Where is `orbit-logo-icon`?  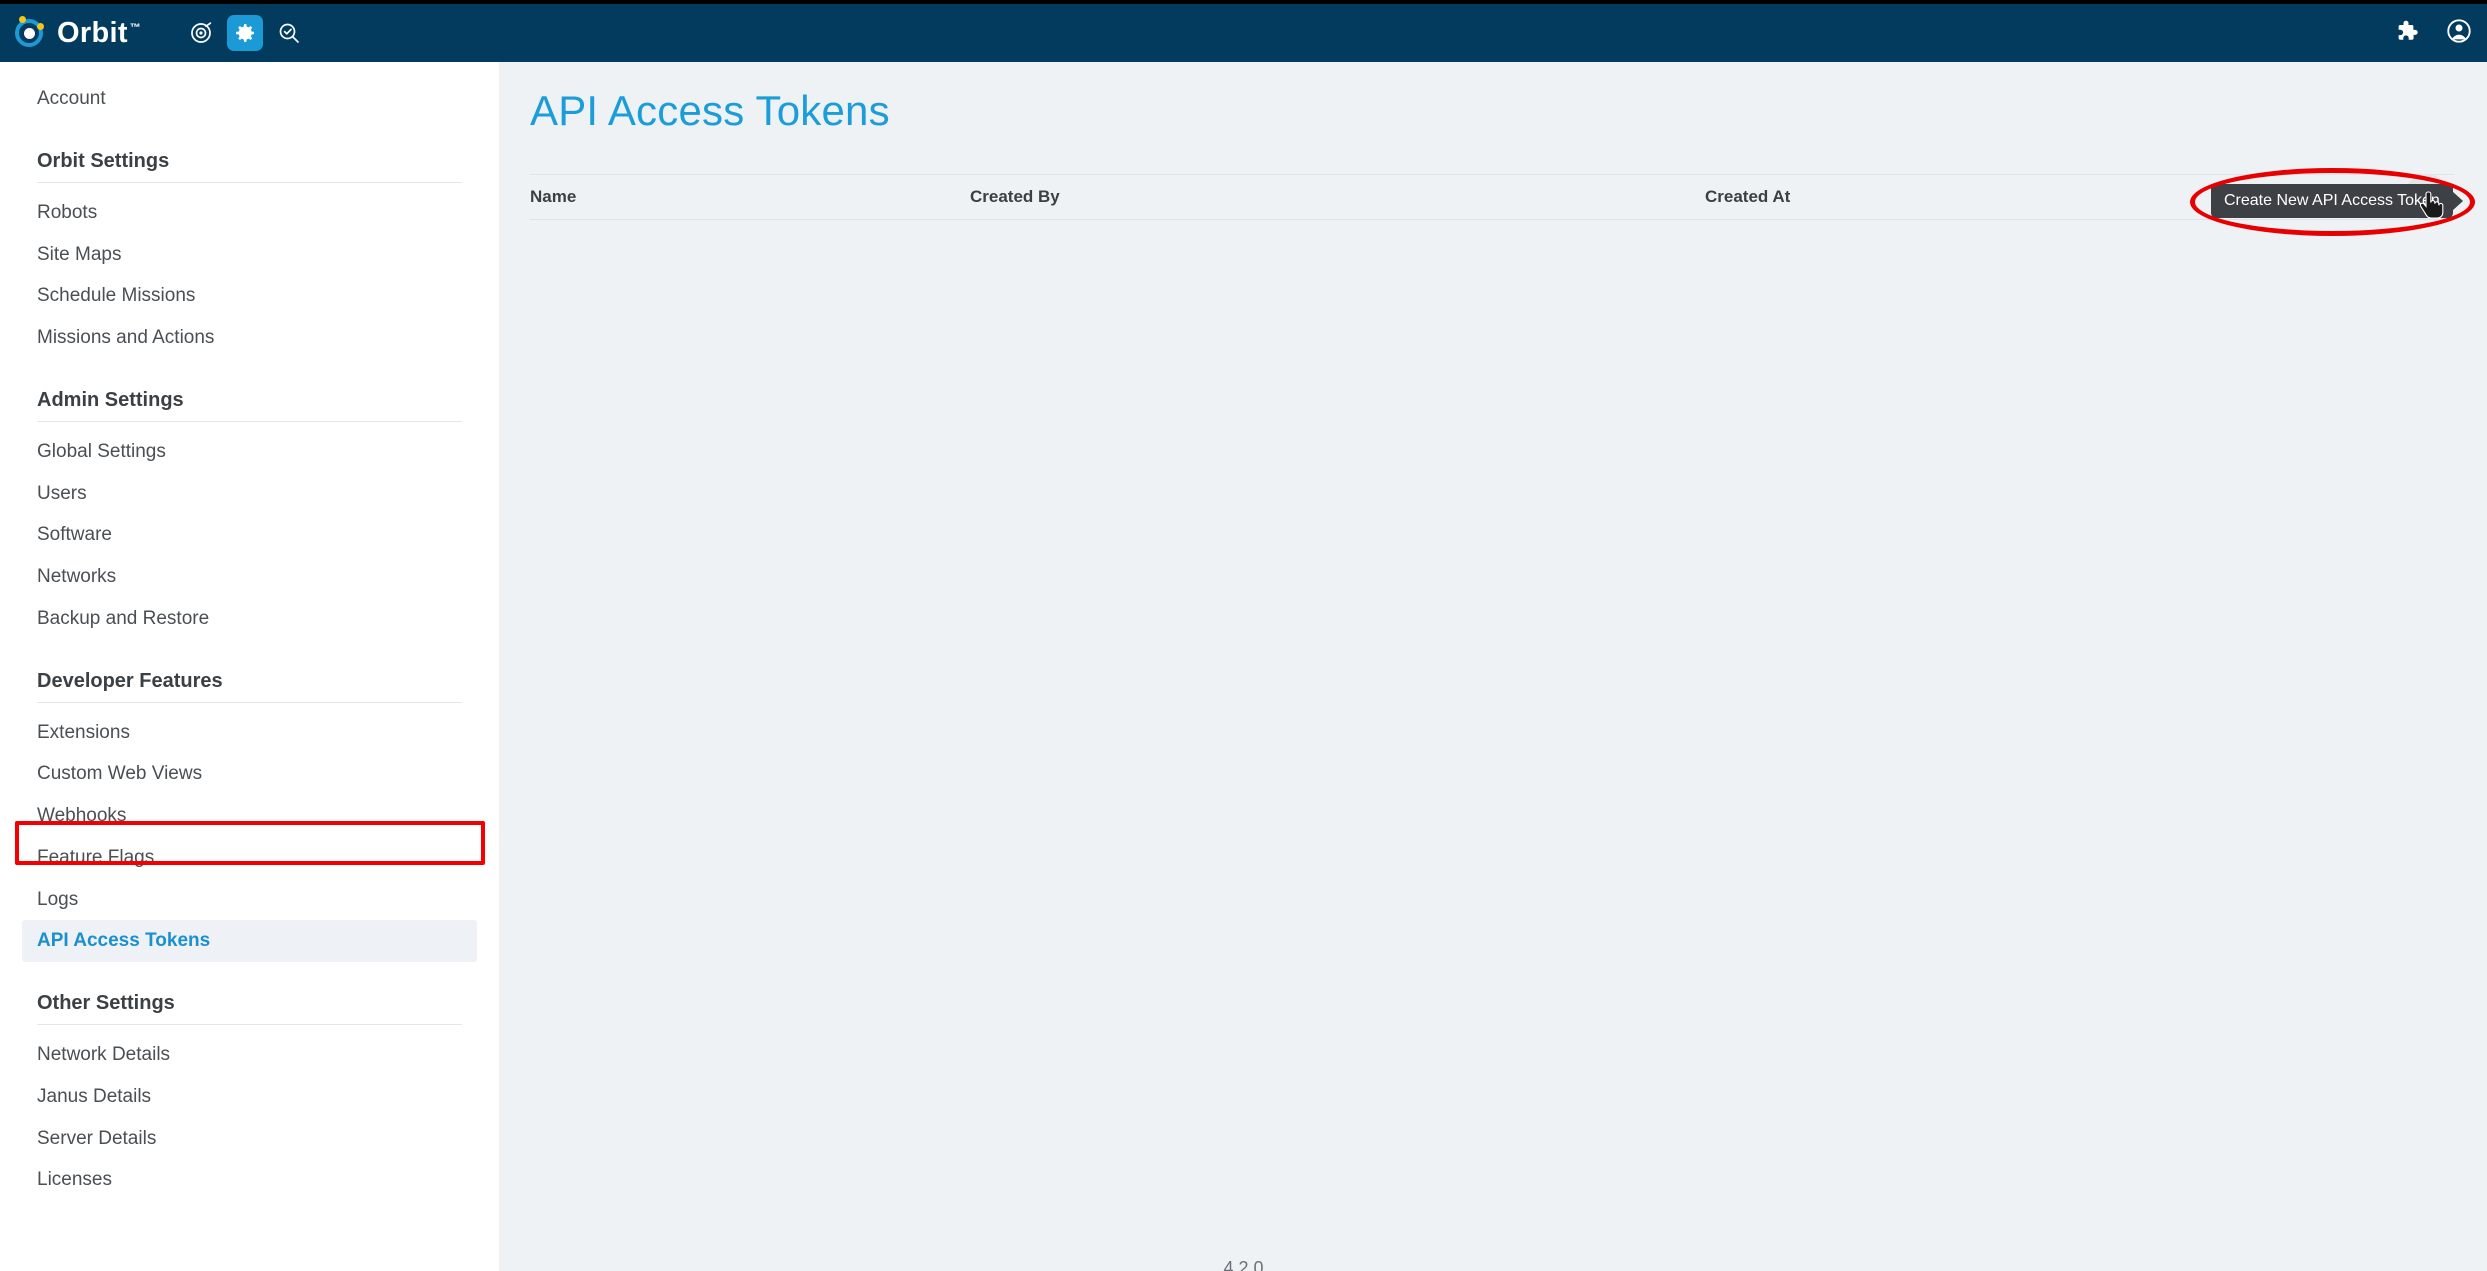 orbit-logo-icon is located at coordinates (29, 33).